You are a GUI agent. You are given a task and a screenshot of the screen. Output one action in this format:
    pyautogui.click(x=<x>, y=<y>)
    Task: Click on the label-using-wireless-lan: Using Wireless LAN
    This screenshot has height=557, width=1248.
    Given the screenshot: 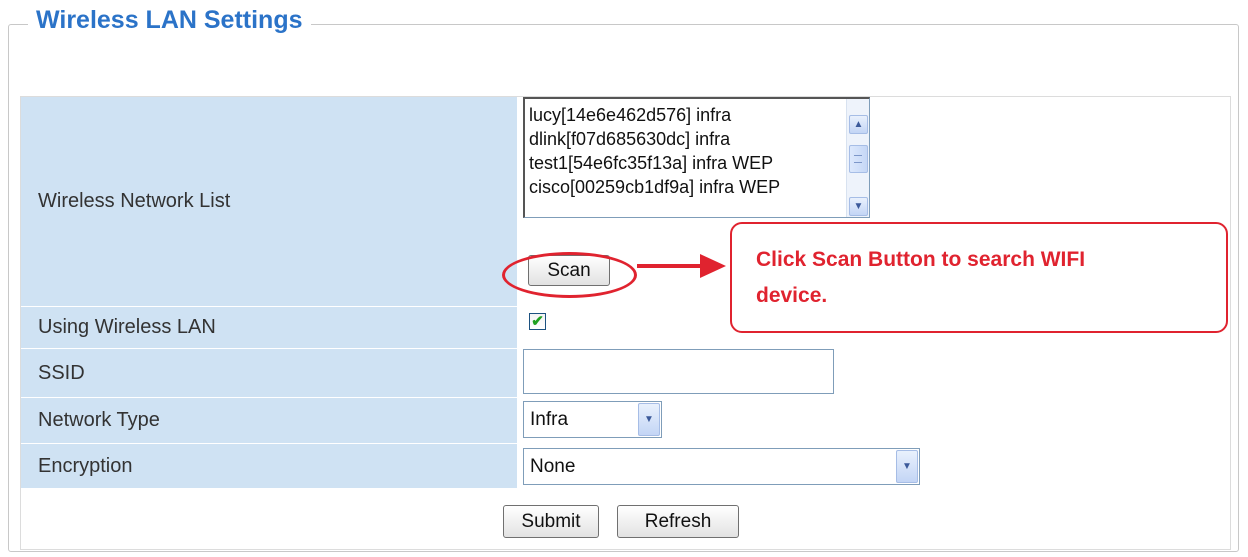 What is the action you would take?
    pyautogui.click(x=269, y=327)
    